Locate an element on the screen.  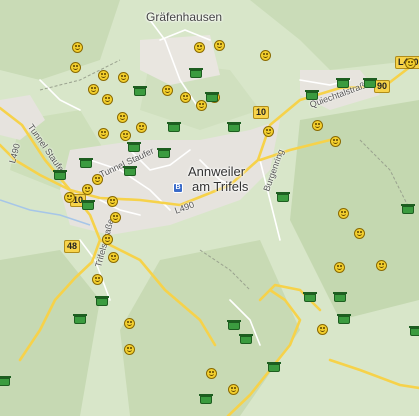
road-shield-90: 90 is located at coordinates (382, 86).